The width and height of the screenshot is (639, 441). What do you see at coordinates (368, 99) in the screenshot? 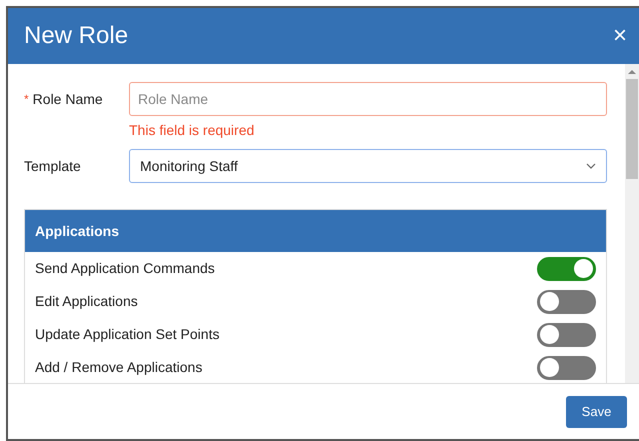
I see `role-name-field: Role Name` at bounding box center [368, 99].